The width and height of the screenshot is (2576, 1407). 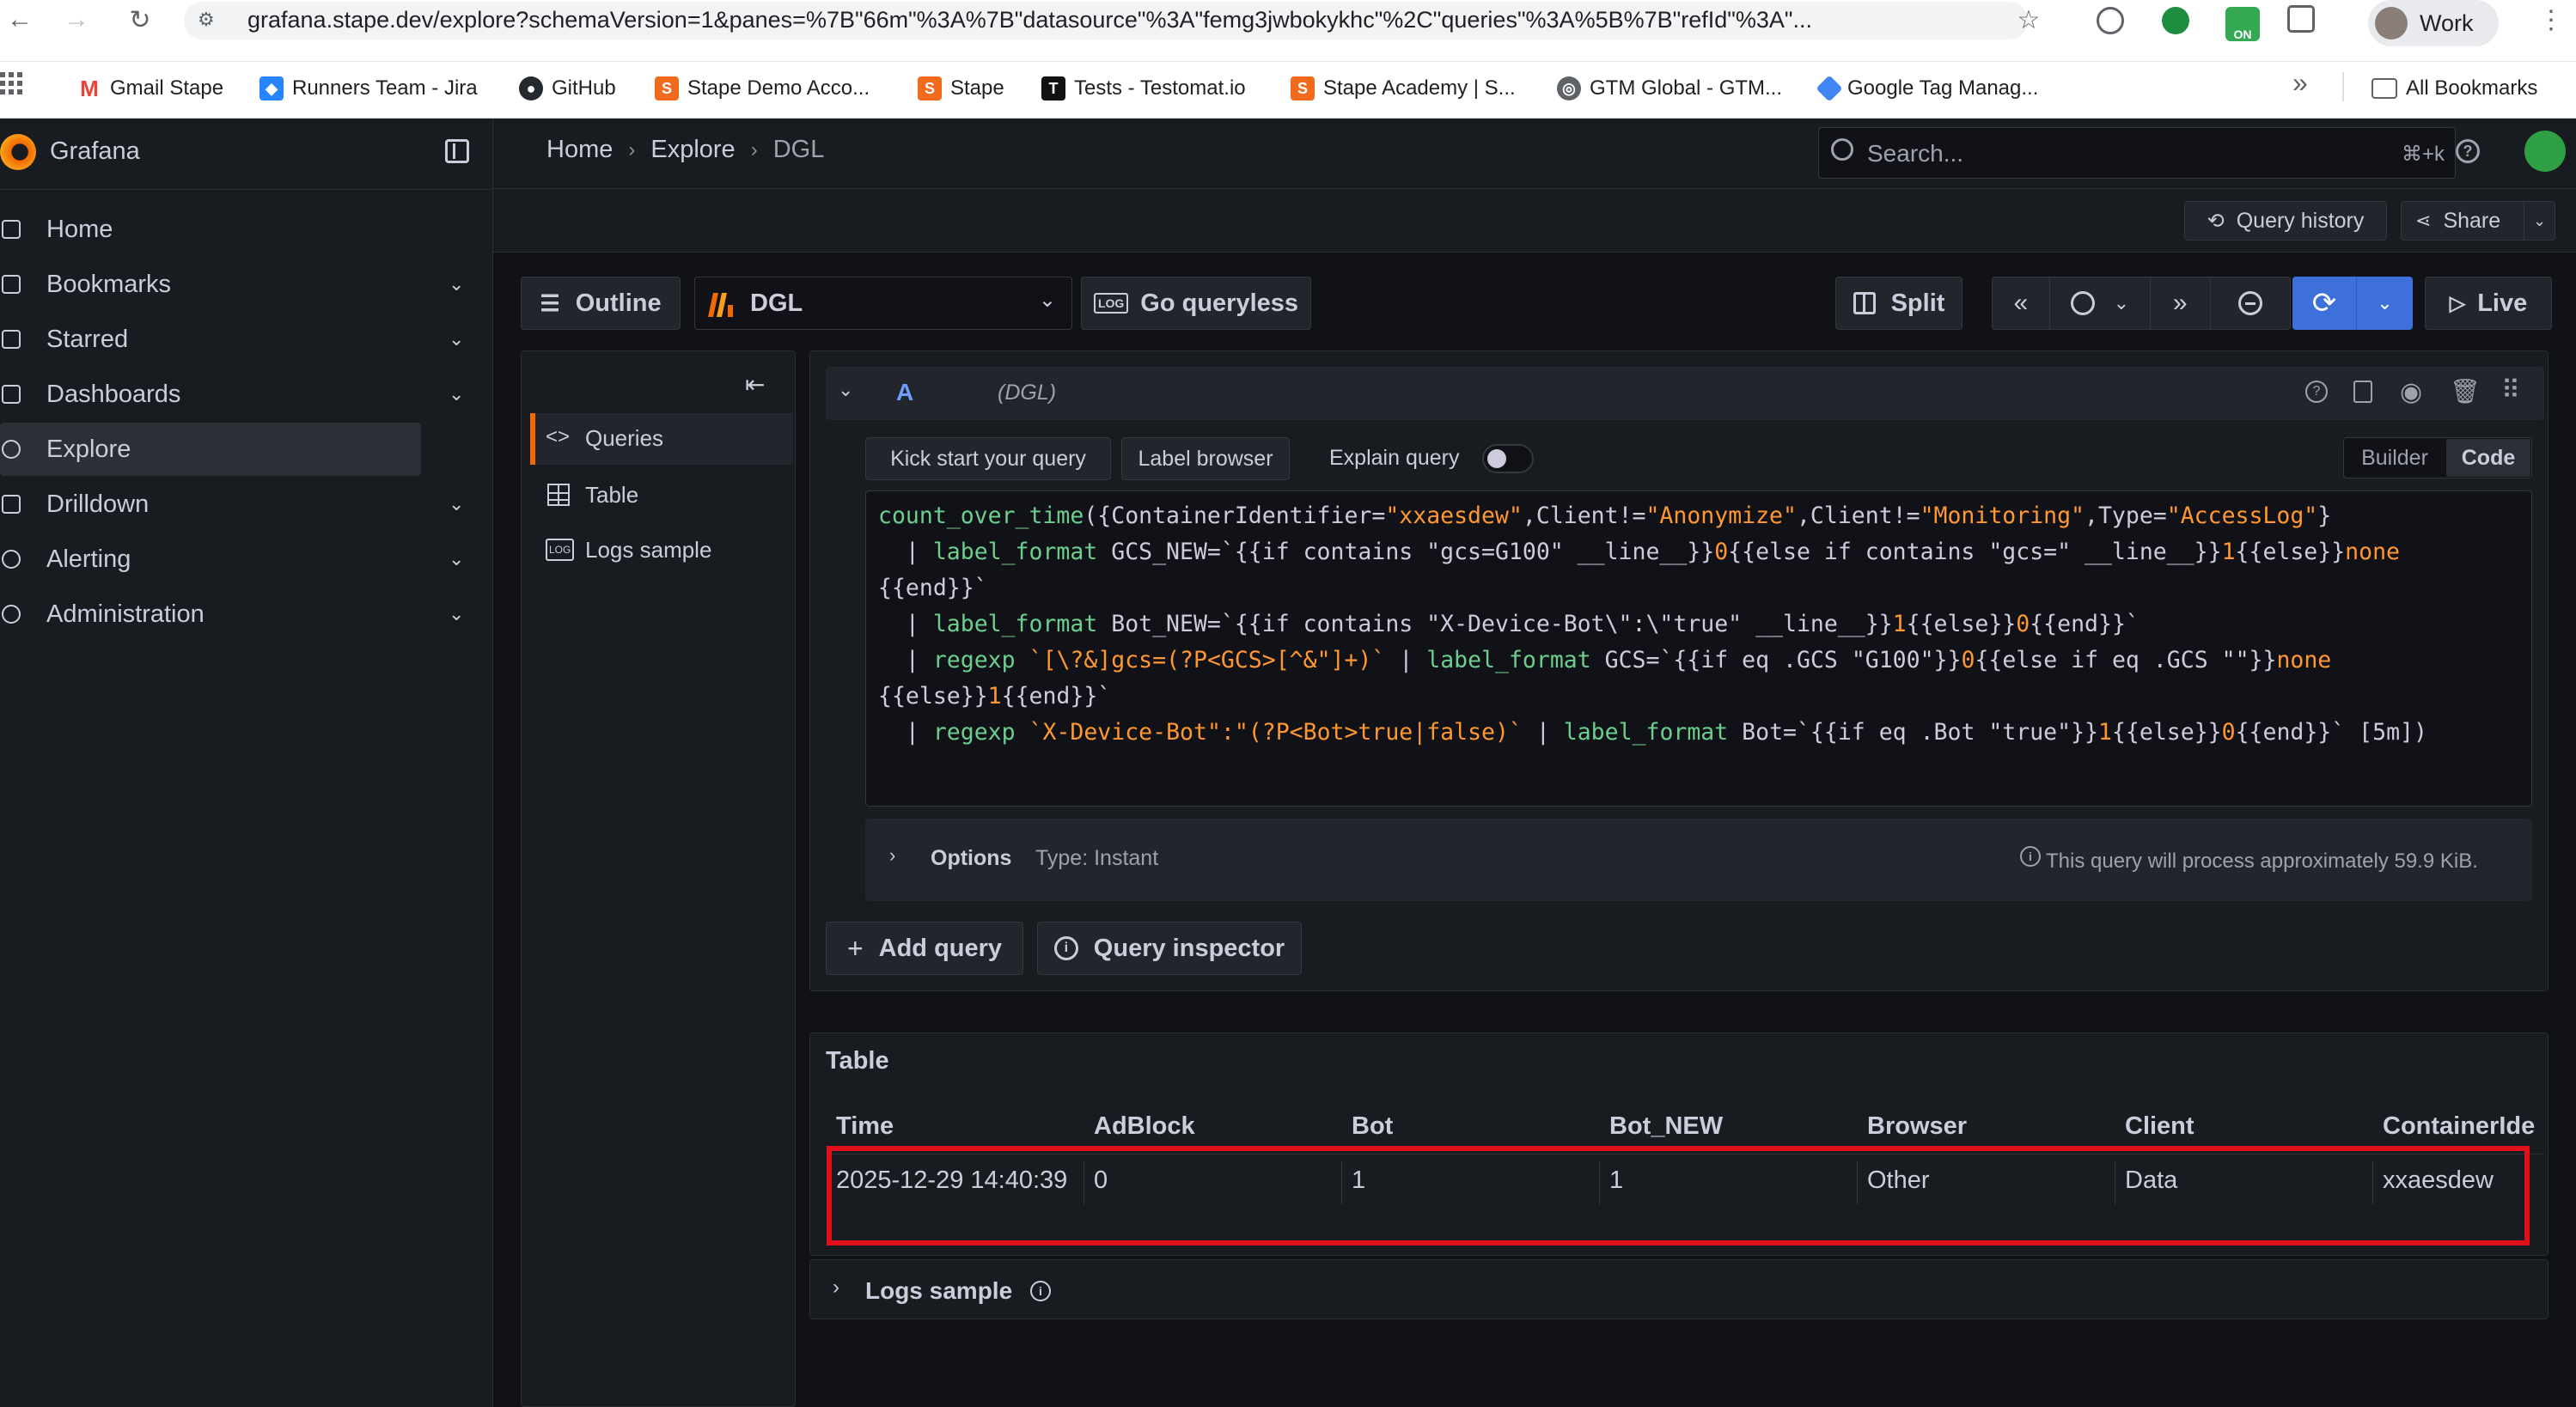 What do you see at coordinates (11, 229) in the screenshot?
I see `home-icon` at bounding box center [11, 229].